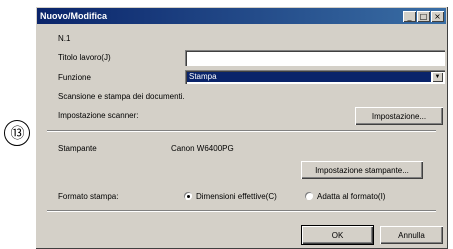 This screenshot has width=453, height=249. I want to click on window-controls: _ □ ×, so click(423, 16).